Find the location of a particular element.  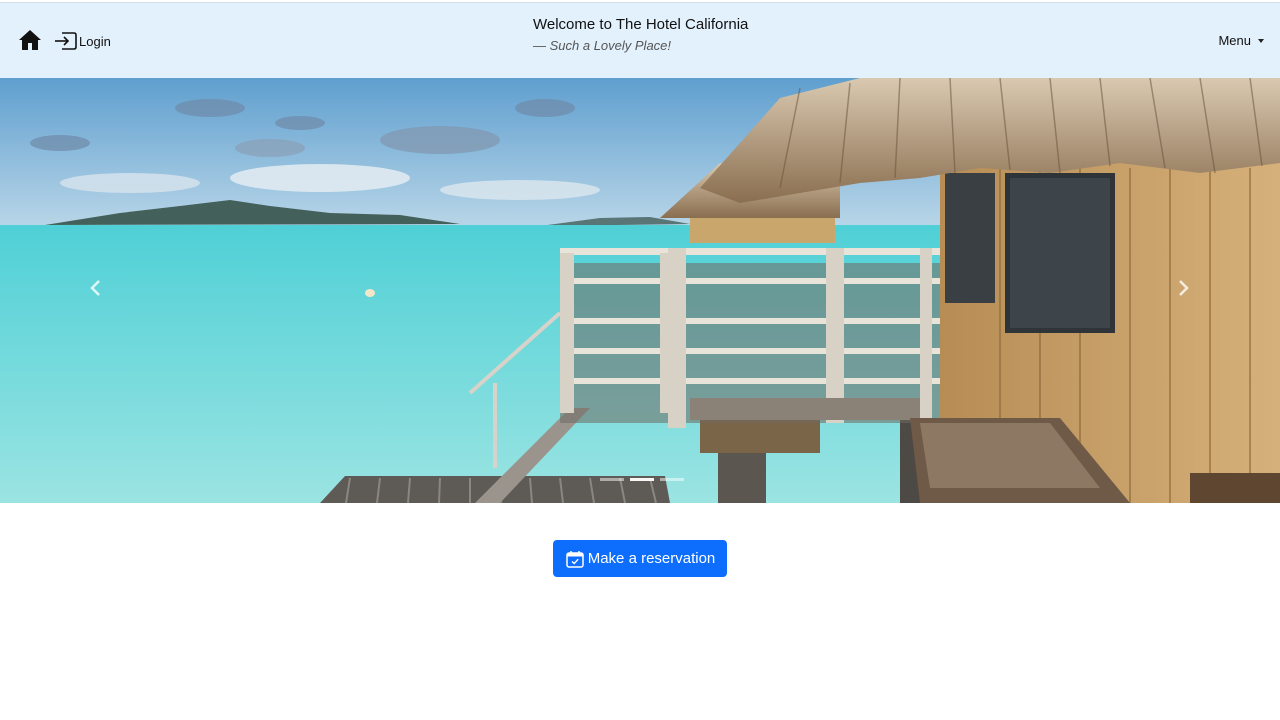

carousel-indicators is located at coordinates (642, 479).